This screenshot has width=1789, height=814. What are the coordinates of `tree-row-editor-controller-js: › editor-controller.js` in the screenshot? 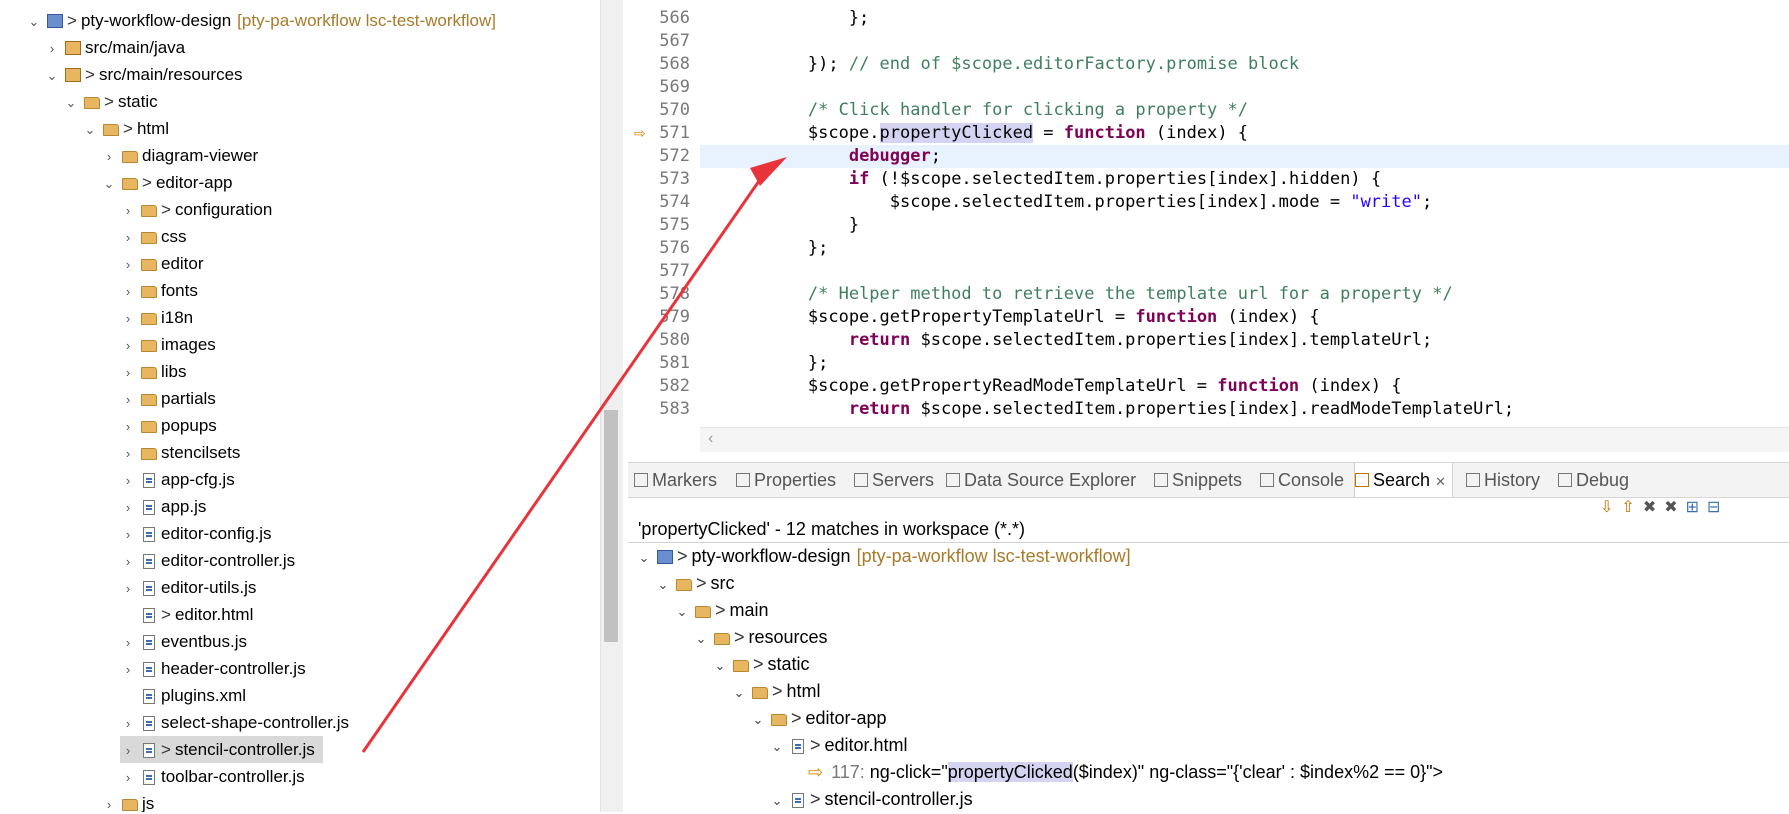 It's located at (207, 560).